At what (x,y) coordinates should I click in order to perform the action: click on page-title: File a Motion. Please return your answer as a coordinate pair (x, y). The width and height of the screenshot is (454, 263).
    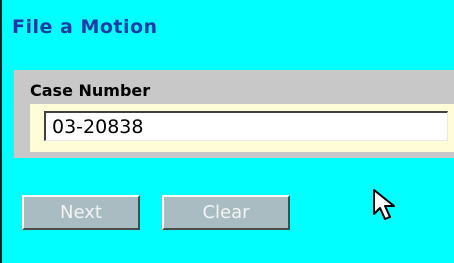
    Looking at the image, I should click on (85, 27).